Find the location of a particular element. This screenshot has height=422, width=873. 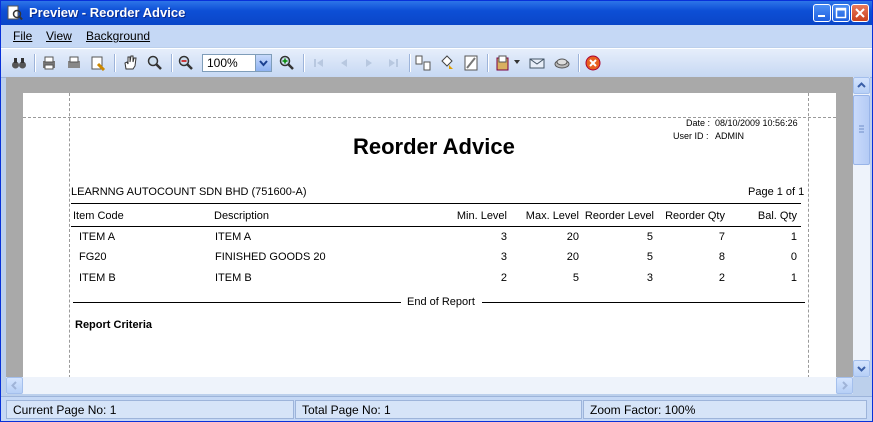

scroll-thumb is located at coordinates (861, 130).